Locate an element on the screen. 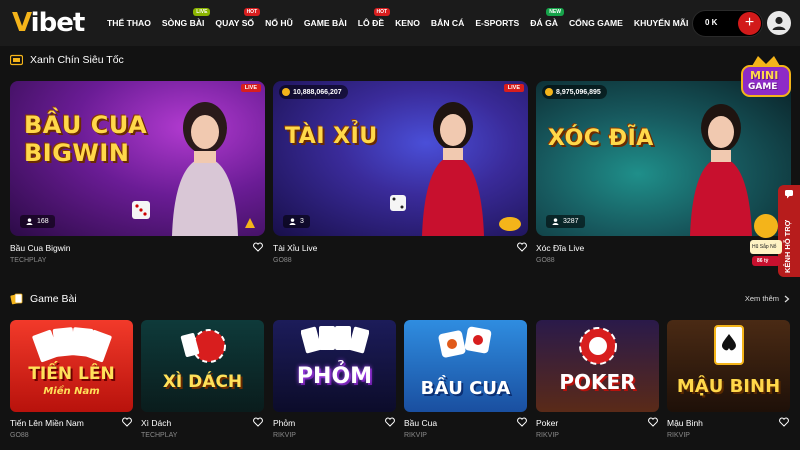  nav-label: NỔ HŨ is located at coordinates (279, 23).